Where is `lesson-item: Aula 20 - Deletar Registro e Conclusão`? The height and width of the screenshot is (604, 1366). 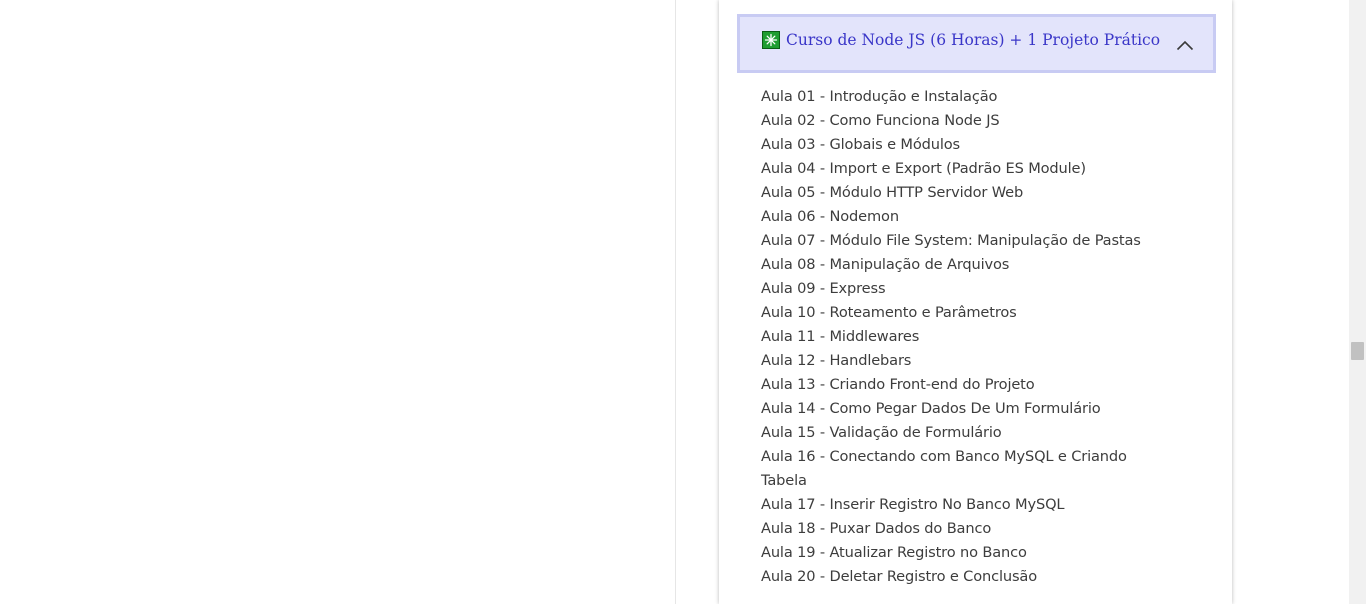
lesson-item: Aula 20 - Deletar Registro e Conclusão is located at coordinates (899, 576).